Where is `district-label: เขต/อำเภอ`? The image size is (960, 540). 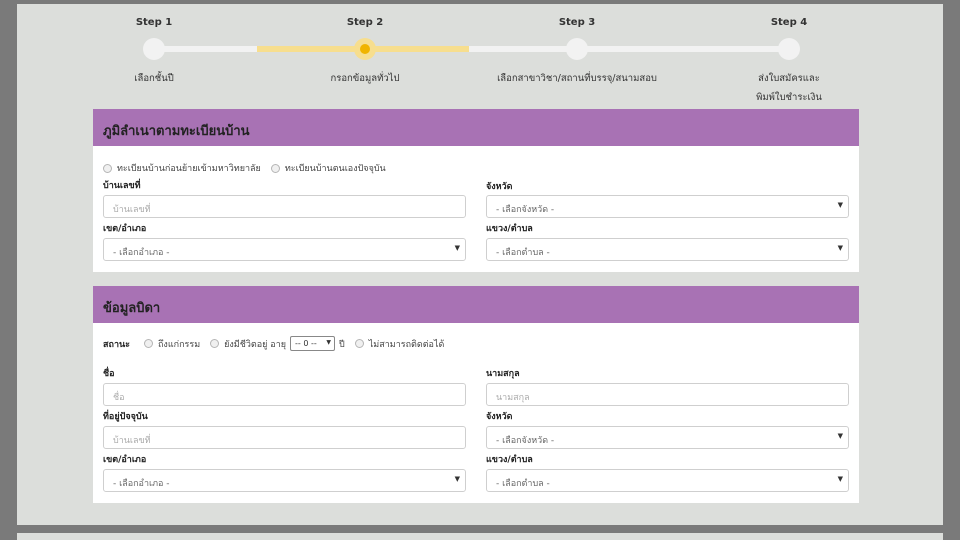 district-label: เขต/อำเภอ is located at coordinates (125, 229).